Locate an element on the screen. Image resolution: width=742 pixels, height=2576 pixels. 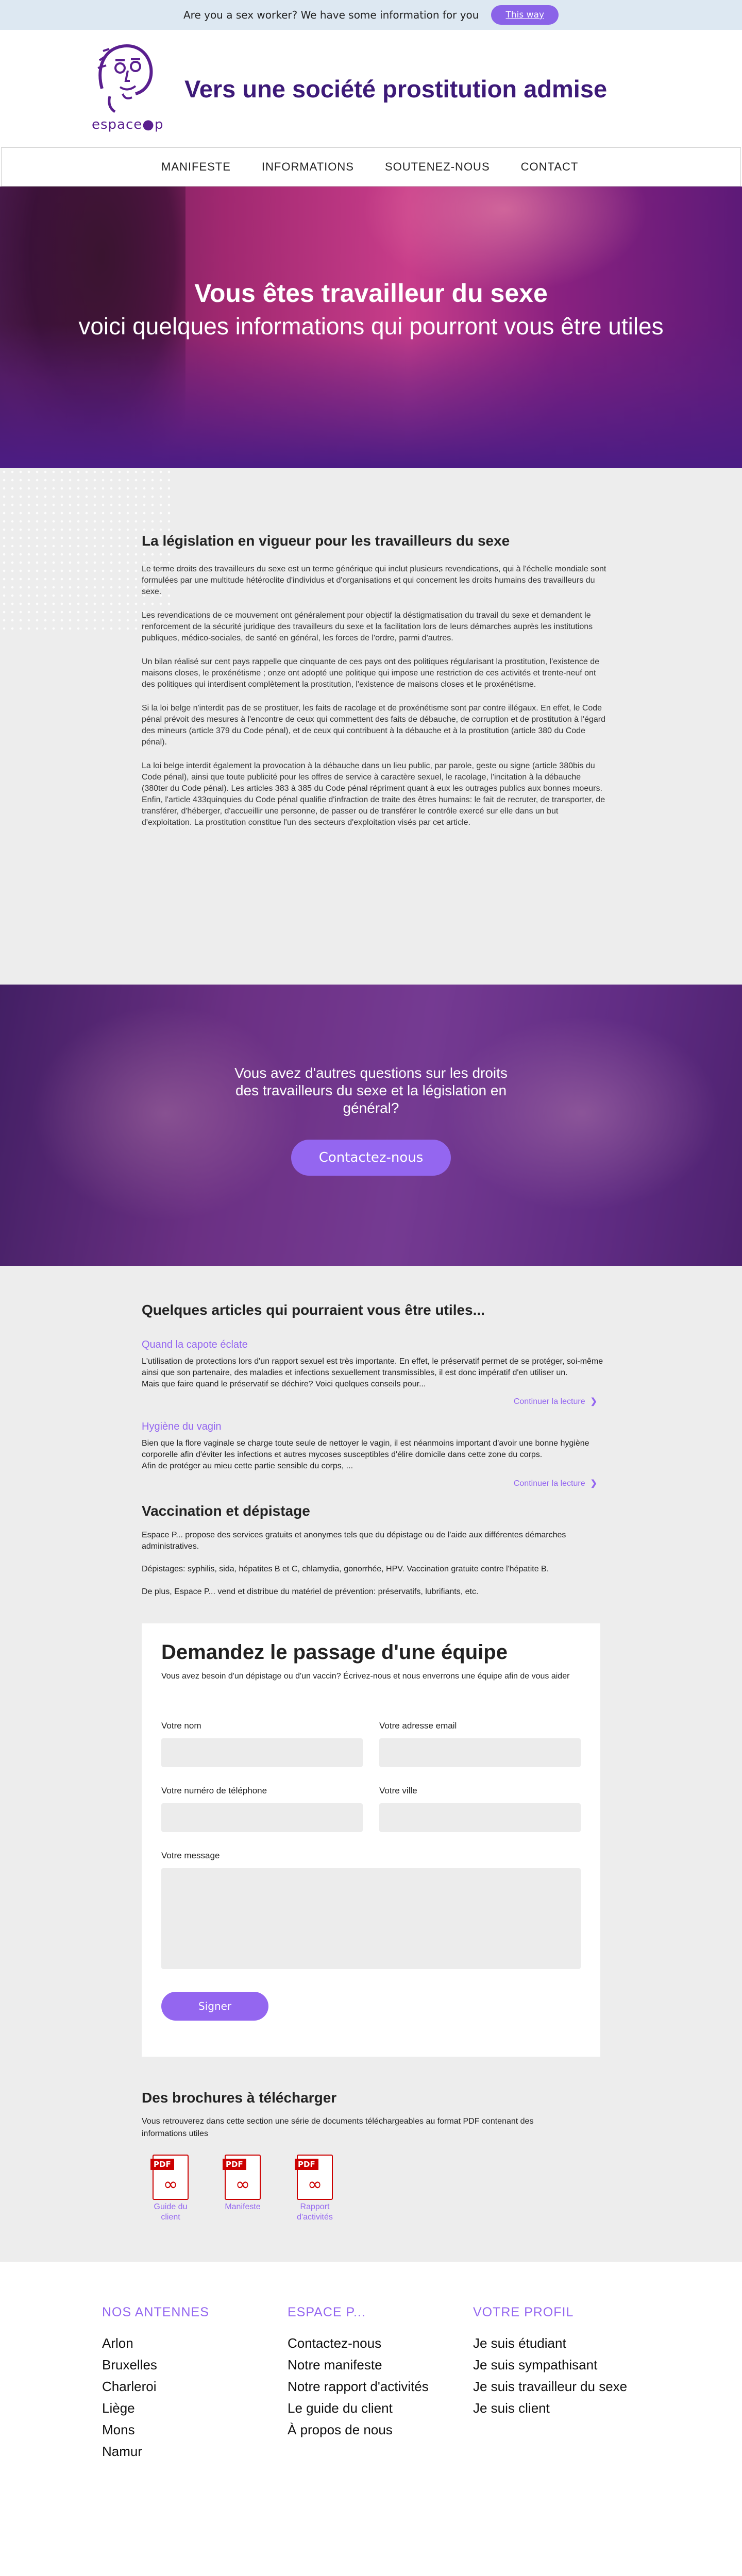
article-title-link: Quand la capote éclate is located at coordinates (375, 1345).